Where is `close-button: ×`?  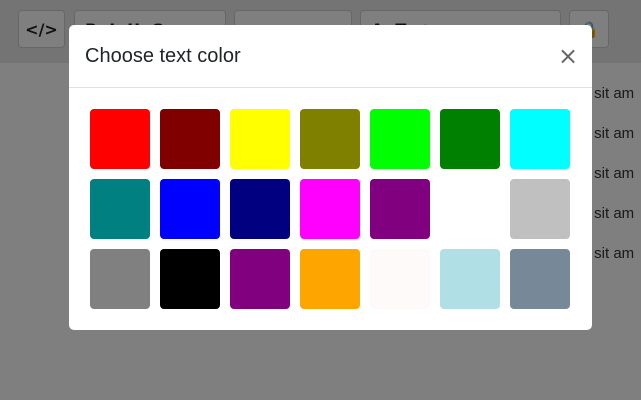
close-button: × is located at coordinates (568, 56).